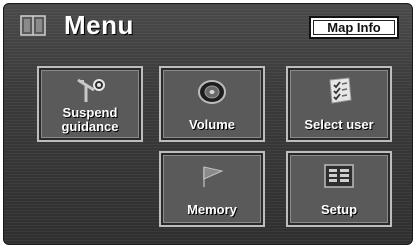 The width and height of the screenshot is (418, 249). Describe the element at coordinates (212, 209) in the screenshot. I see `memory-label: Memory` at that location.